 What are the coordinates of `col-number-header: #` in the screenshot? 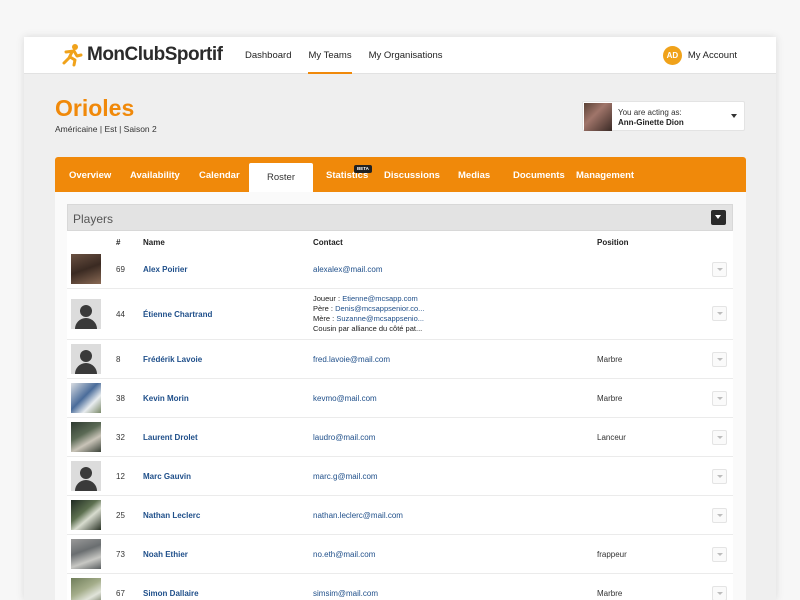 It's located at (118, 242).